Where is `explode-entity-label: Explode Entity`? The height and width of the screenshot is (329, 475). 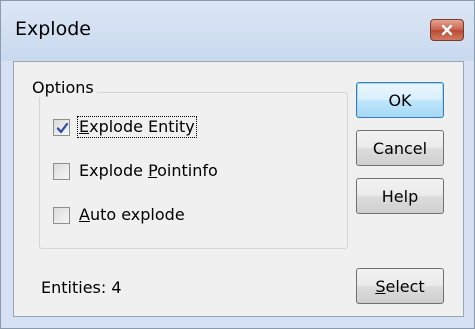 explode-entity-label: Explode Entity is located at coordinates (137, 127).